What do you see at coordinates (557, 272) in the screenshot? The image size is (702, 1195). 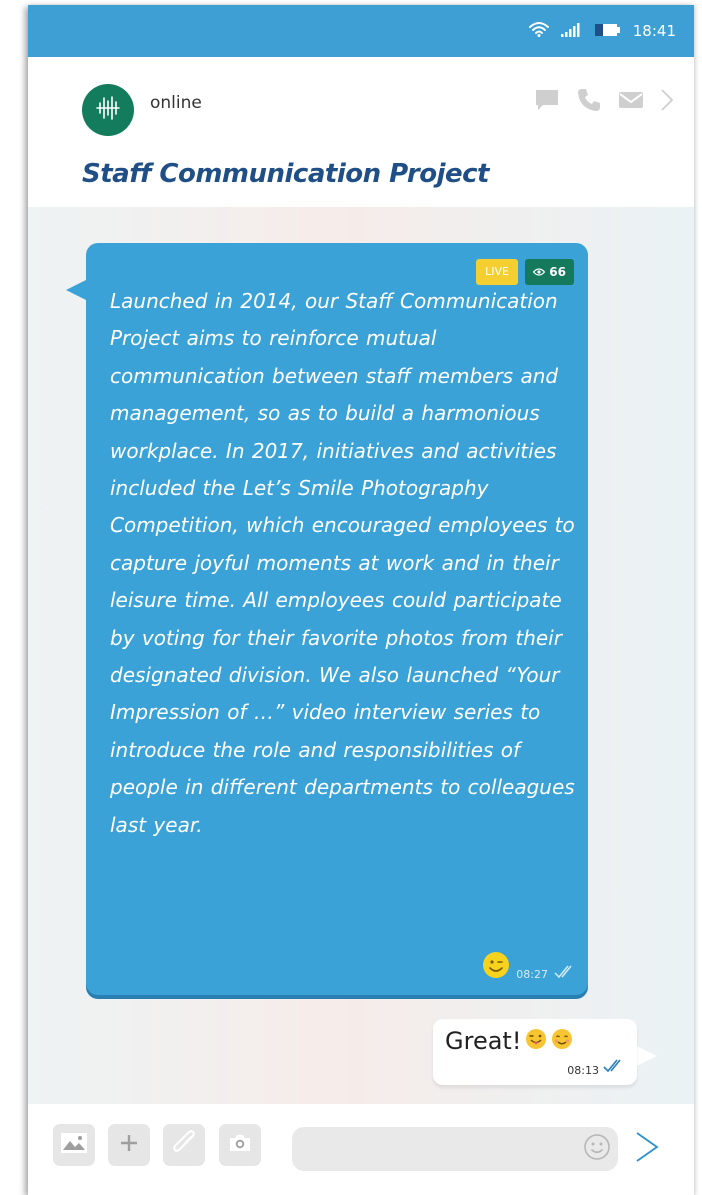 I see `views-count: 66` at bounding box center [557, 272].